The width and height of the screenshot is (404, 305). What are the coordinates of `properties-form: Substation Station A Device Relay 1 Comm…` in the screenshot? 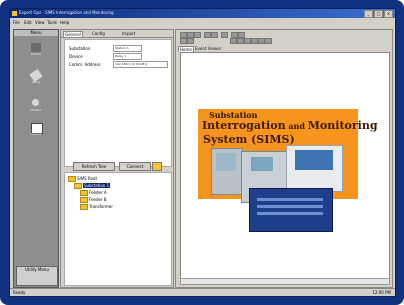 It's located at (118, 103).